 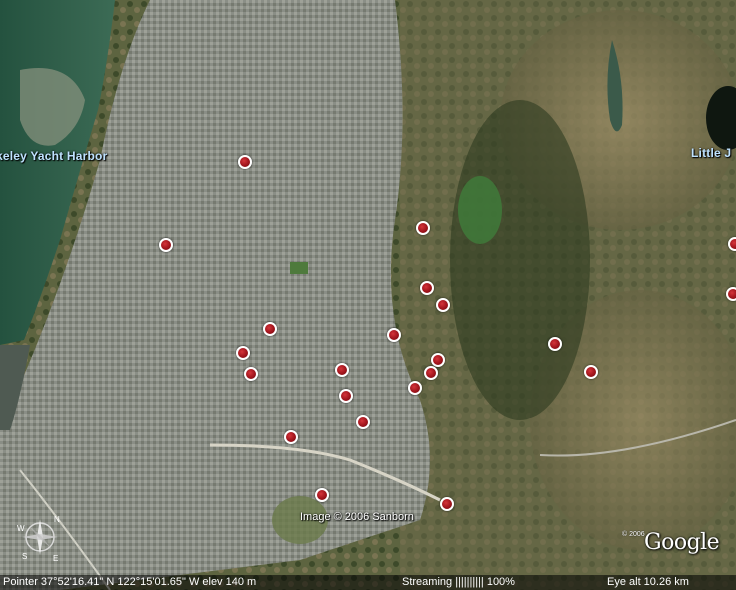 What do you see at coordinates (55, 558) in the screenshot?
I see `compass-east-label: E` at bounding box center [55, 558].